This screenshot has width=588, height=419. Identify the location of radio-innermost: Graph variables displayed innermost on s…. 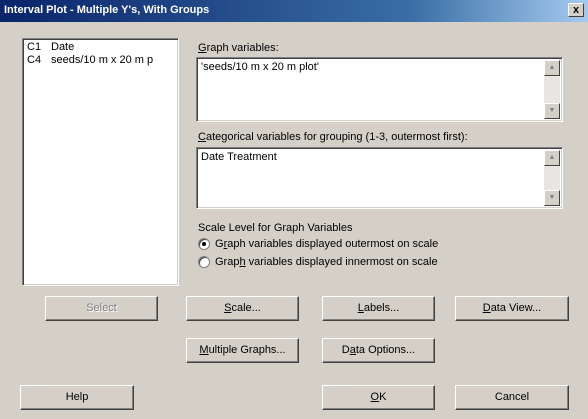
(318, 262).